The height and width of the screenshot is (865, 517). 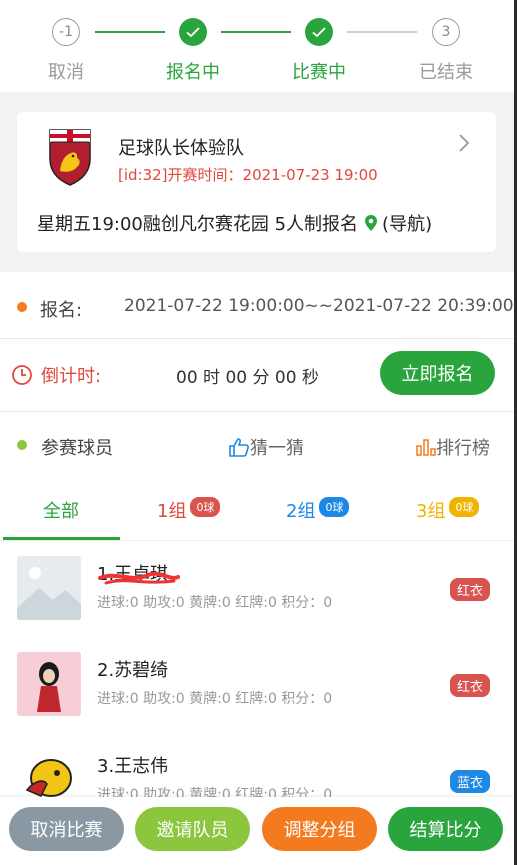 What do you see at coordinates (247, 378) in the screenshot?
I see `countdown-time: 00 时 00 分 00 秒` at bounding box center [247, 378].